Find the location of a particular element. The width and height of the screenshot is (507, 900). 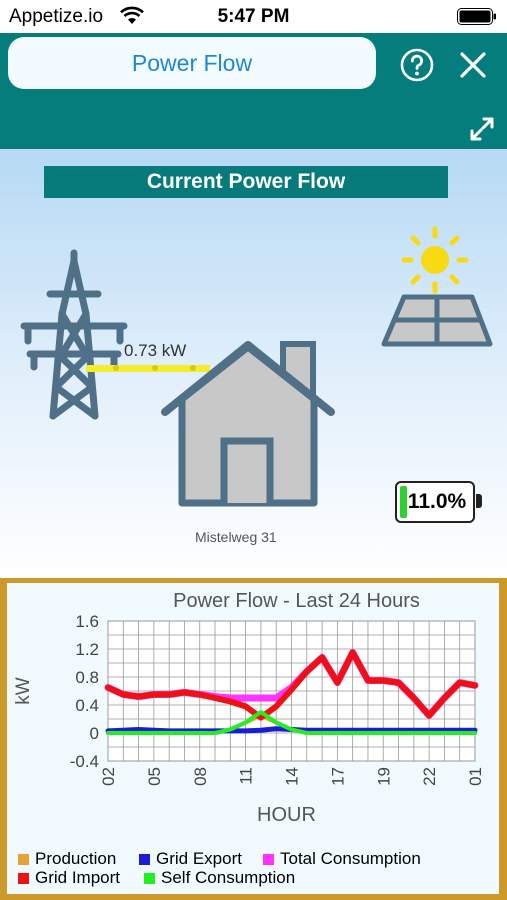

x-tick-label: 08 is located at coordinates (200, 776).